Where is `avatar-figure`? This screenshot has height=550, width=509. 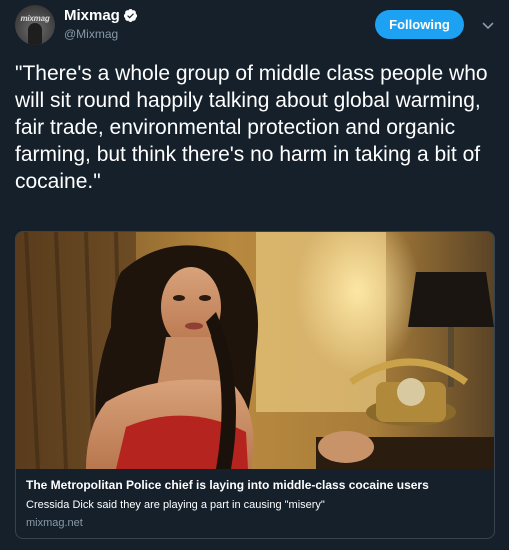 avatar-figure is located at coordinates (35, 34).